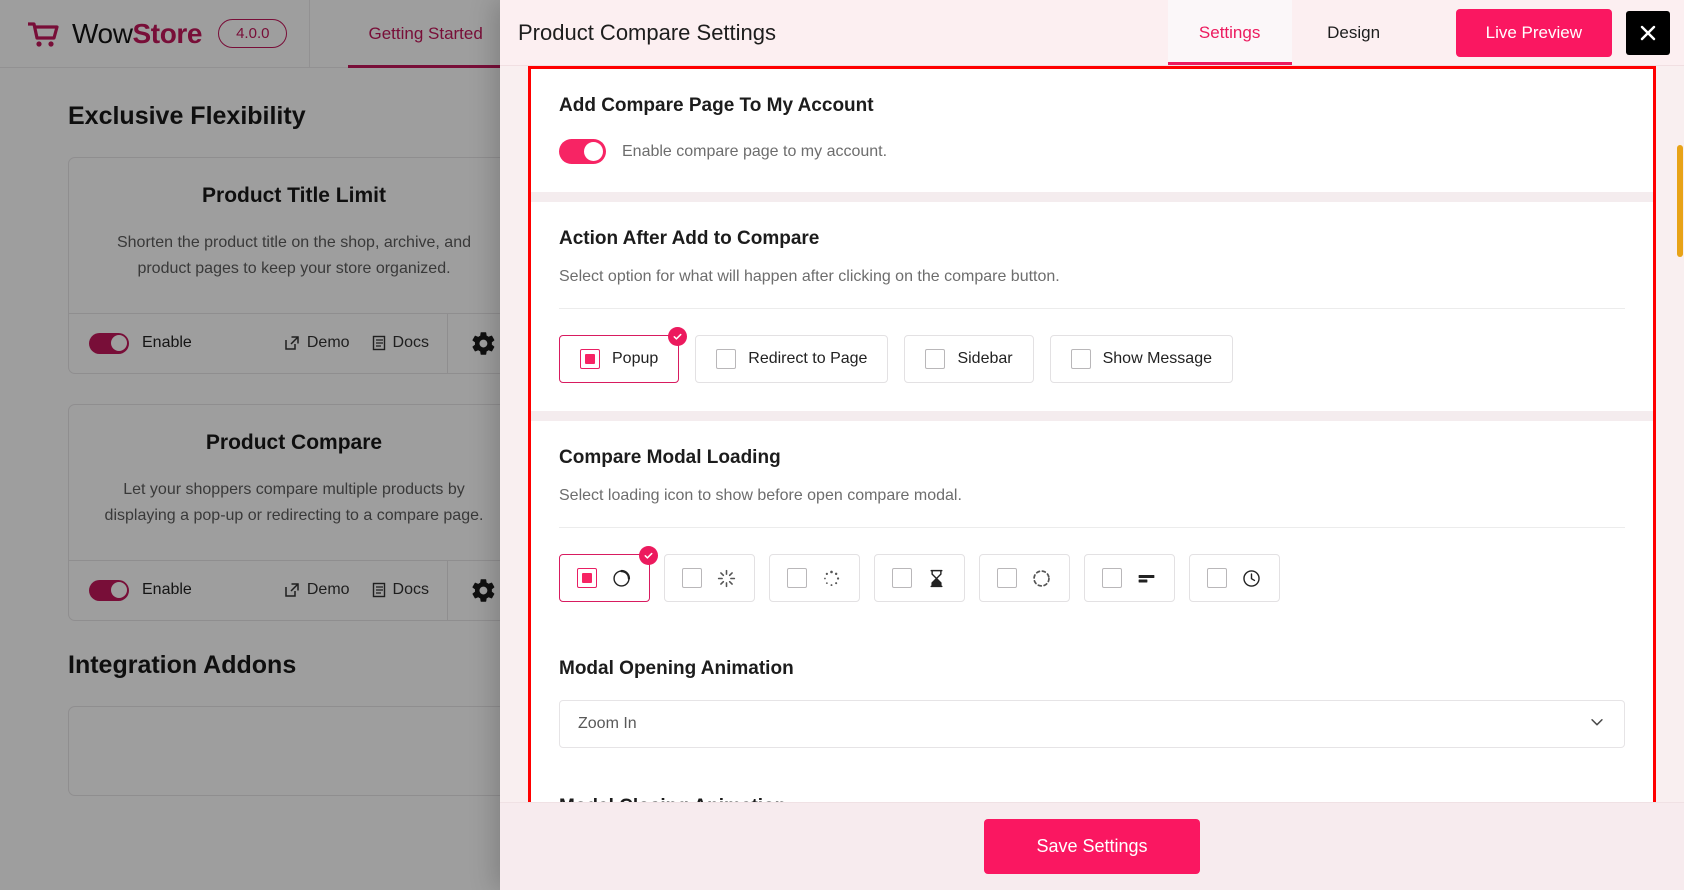 The width and height of the screenshot is (1684, 890). I want to click on section-title: Compare Modal Loading, so click(670, 457).